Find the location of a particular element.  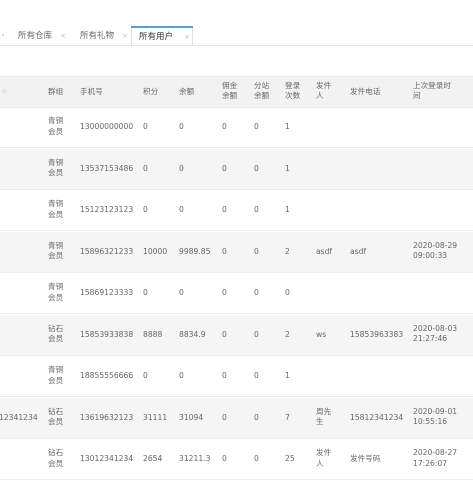

tab-all-gifts: 所有礼物 × is located at coordinates (100, 36).